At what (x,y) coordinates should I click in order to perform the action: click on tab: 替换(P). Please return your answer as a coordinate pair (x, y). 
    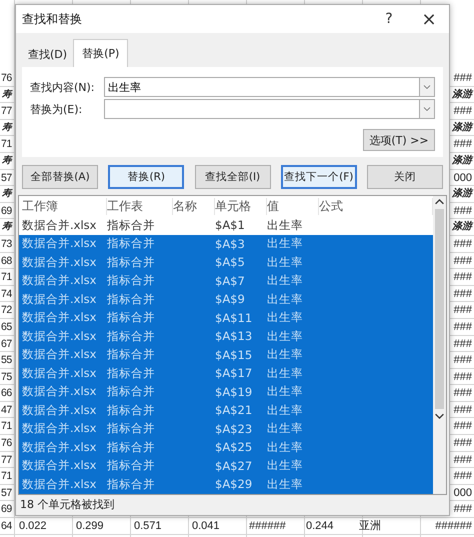
    Looking at the image, I should click on (100, 53).